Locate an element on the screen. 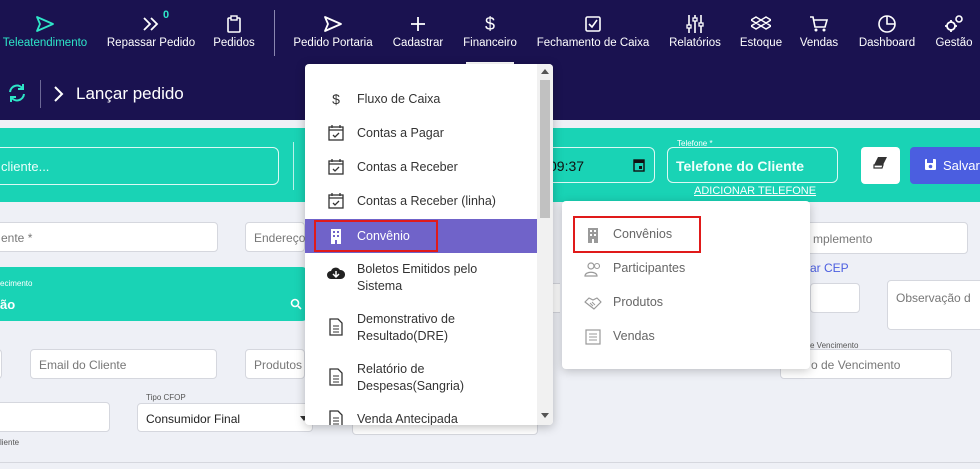  convenio-highlight is located at coordinates (376, 236).